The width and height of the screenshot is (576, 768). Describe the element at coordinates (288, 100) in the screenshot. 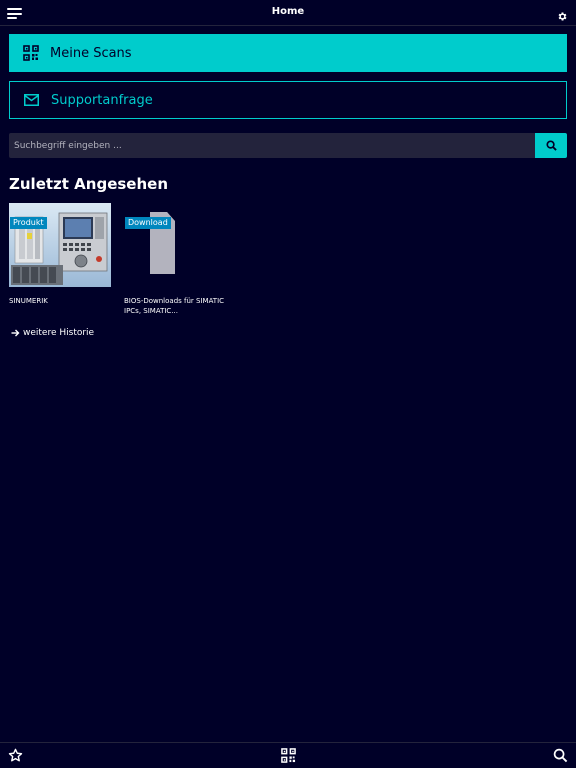

I see `support-request-tile: Supportanfrage` at that location.